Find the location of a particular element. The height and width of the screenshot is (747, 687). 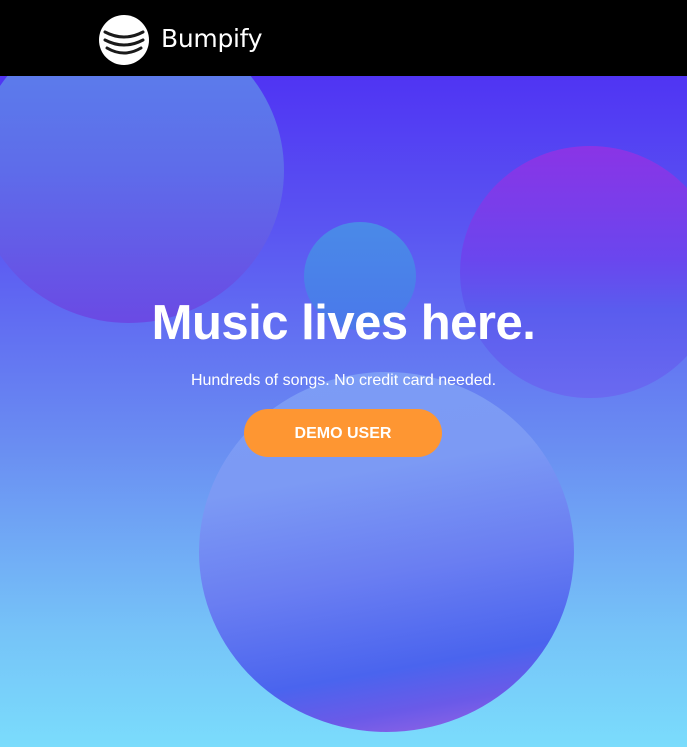

hero-headline: Music lives here. is located at coordinates (343, 323).